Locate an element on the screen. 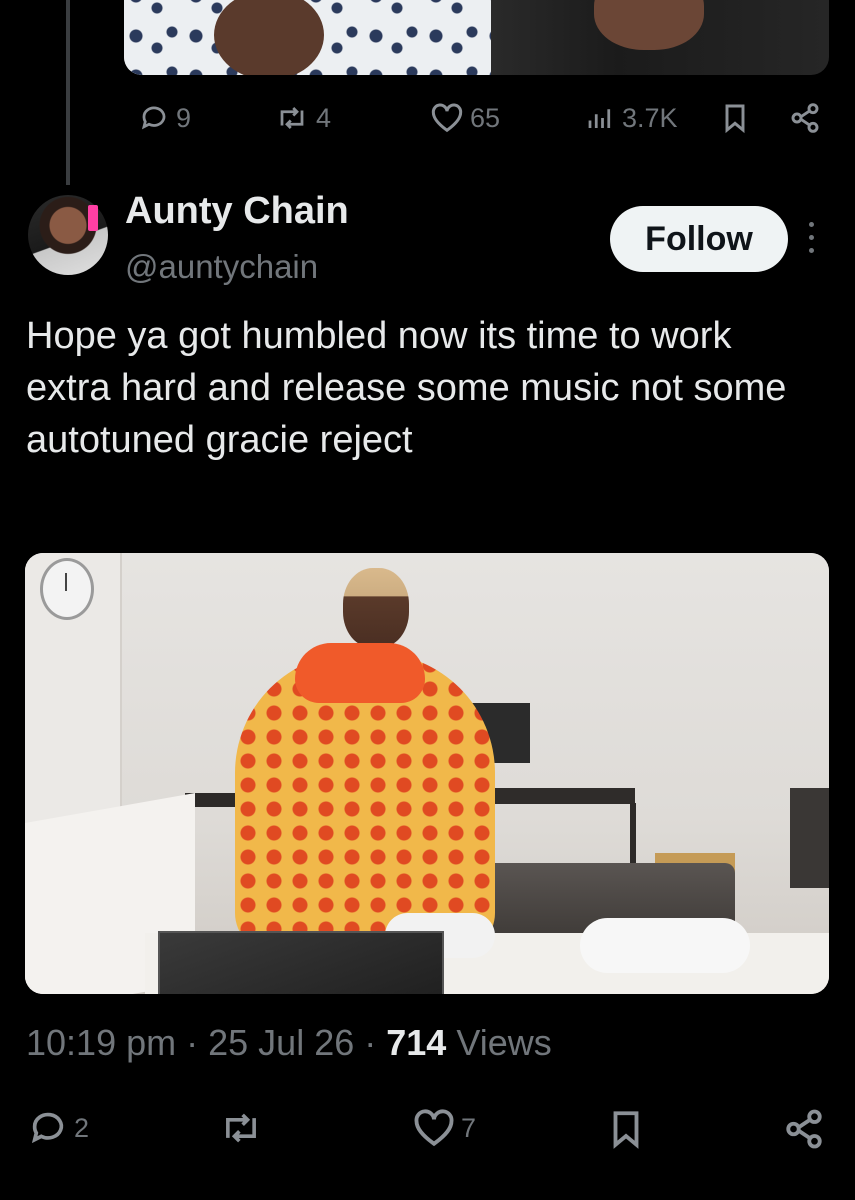  tweet-meta: 10:19 pm · 25 Jul 26 · 714 Views is located at coordinates (289, 1043).